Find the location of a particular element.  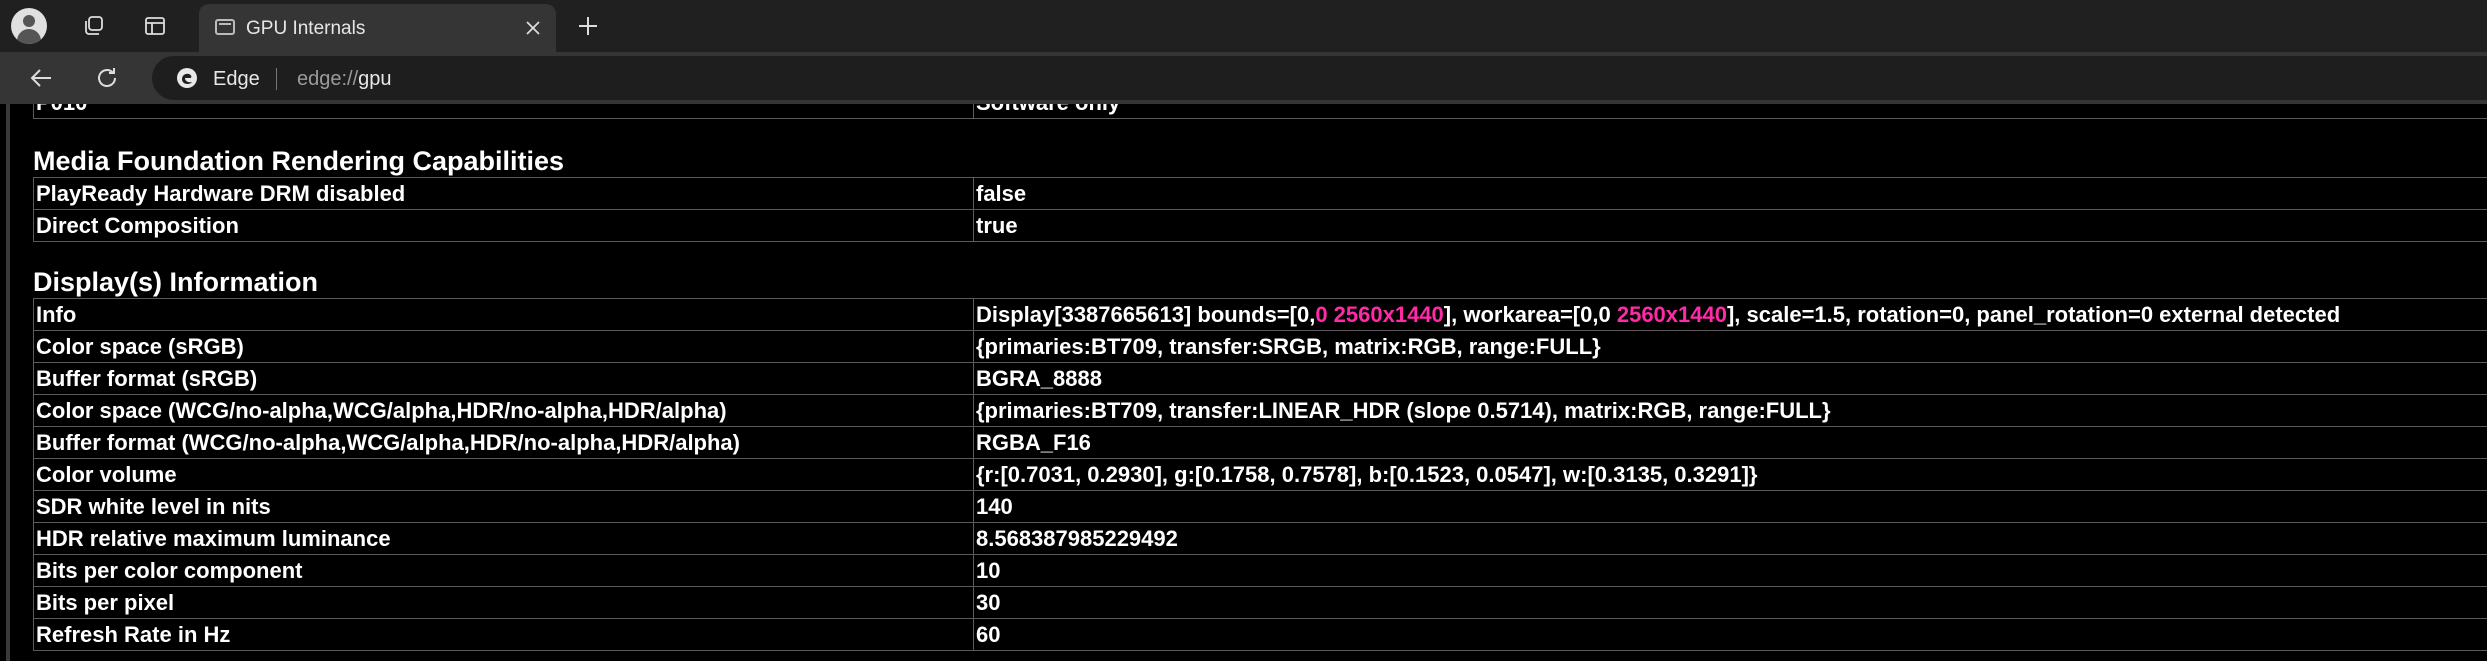

workspaces-icon is located at coordinates (93, 26).